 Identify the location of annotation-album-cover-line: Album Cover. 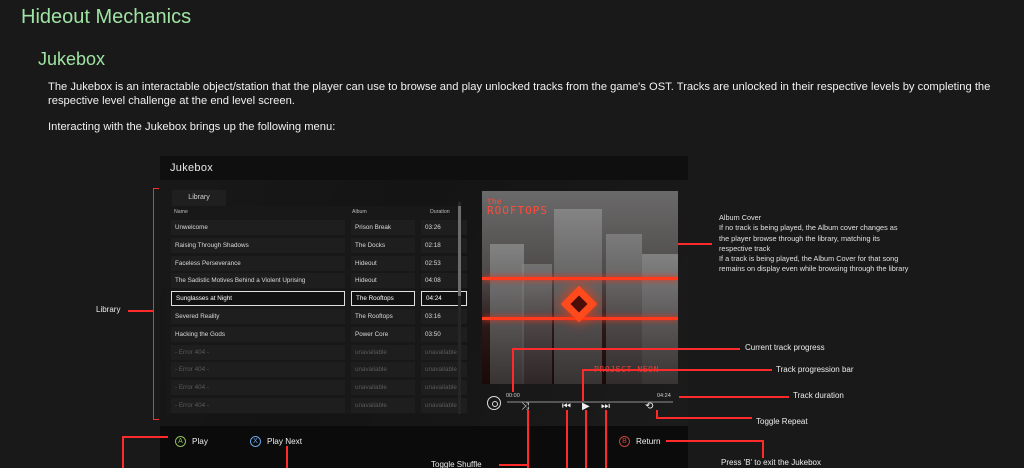
(740, 217).